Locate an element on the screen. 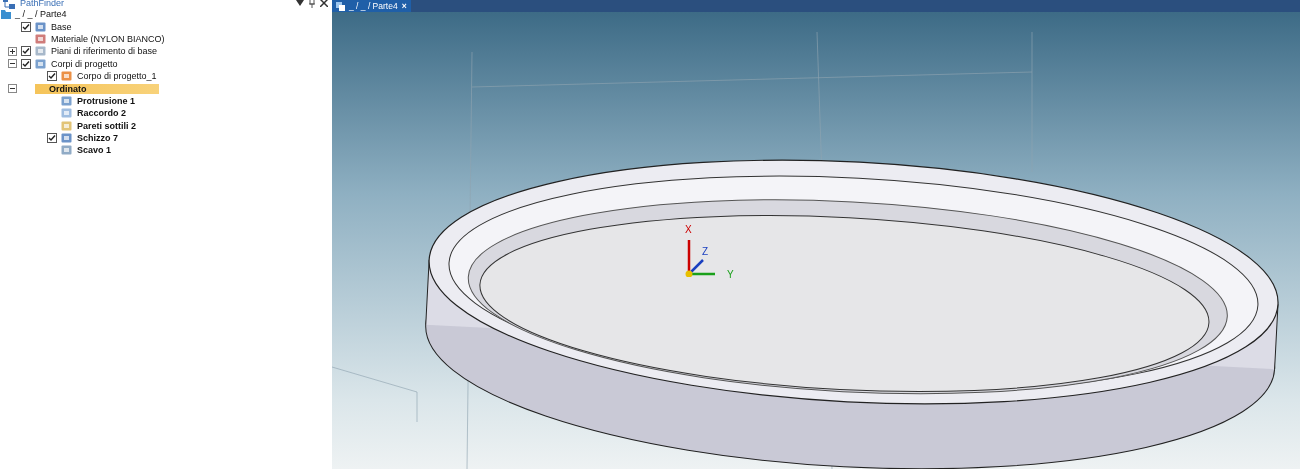  axis-label: Z is located at coordinates (705, 251).